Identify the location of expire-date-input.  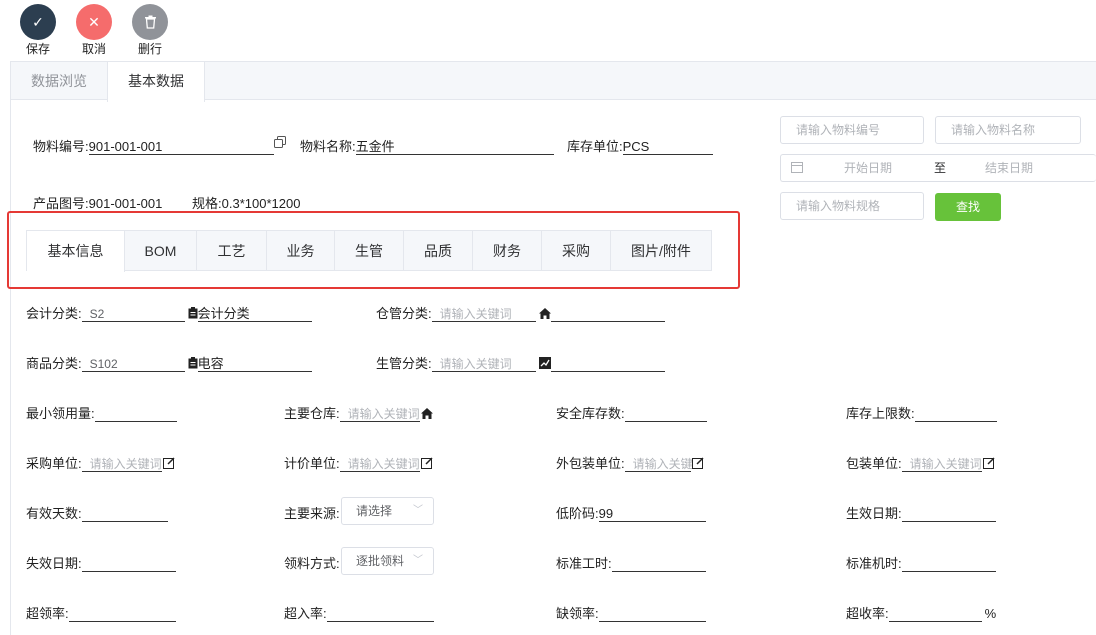
(128, 564).